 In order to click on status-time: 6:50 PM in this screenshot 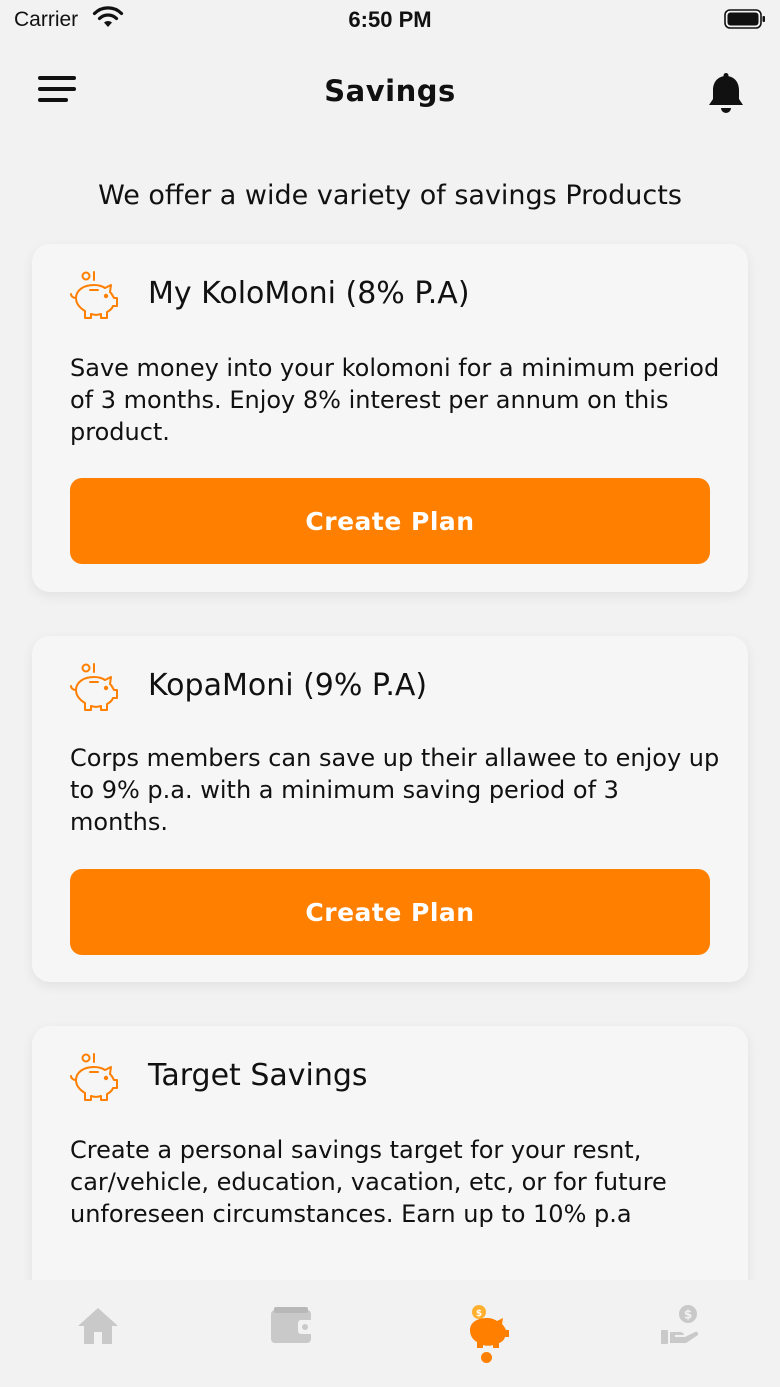, I will do `click(390, 19)`.